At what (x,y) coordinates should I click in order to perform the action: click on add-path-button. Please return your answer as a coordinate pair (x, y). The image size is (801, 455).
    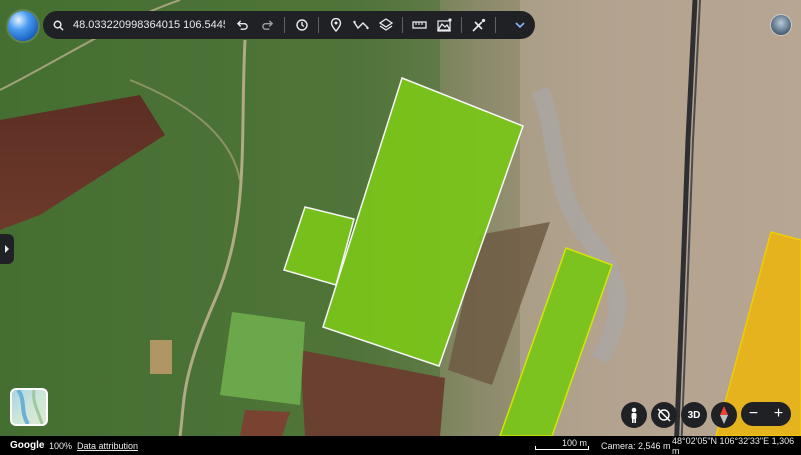
    Looking at the image, I should click on (360, 25).